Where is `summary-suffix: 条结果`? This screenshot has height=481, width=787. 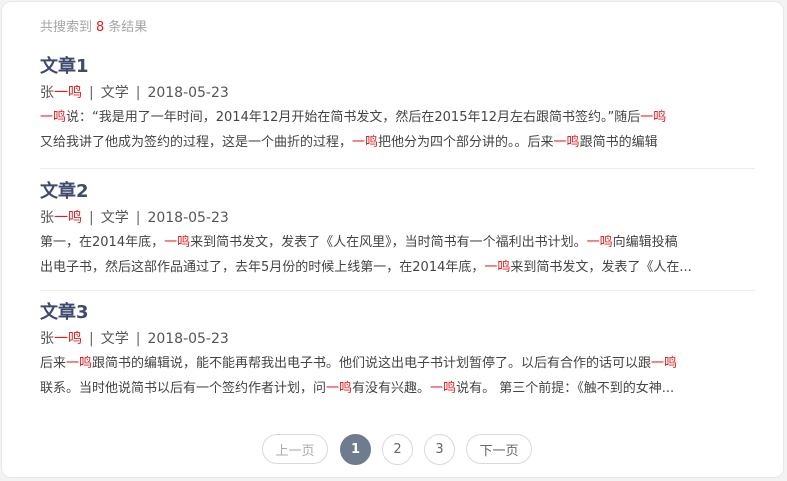 summary-suffix: 条结果 is located at coordinates (128, 27).